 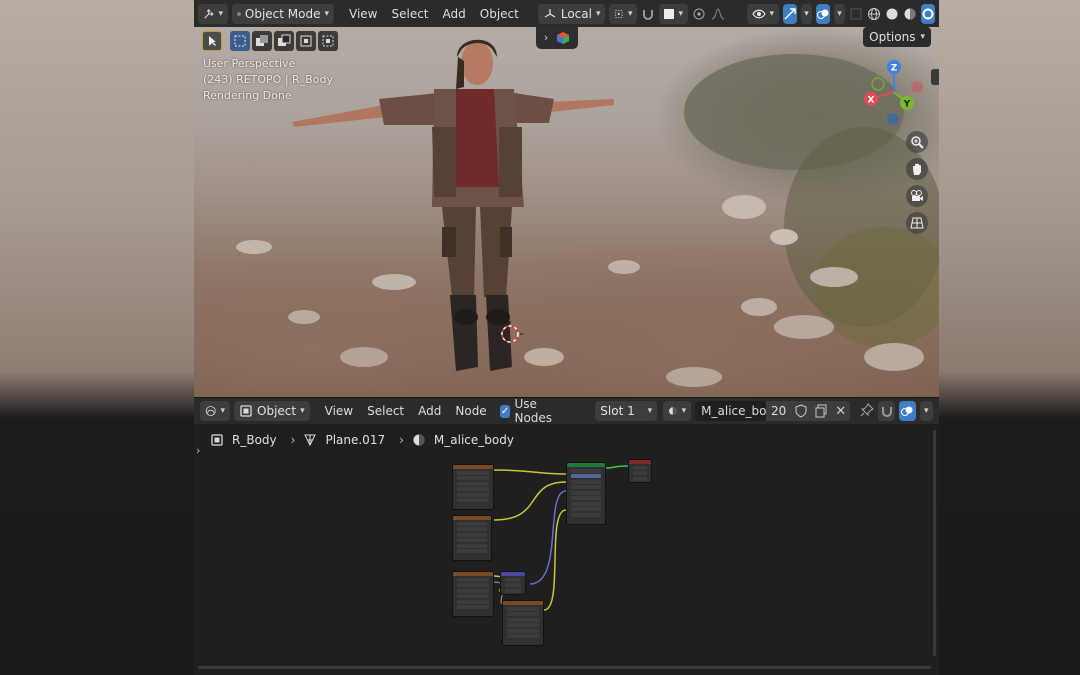 I want to click on select-extend-icon, so click(x=262, y=40).